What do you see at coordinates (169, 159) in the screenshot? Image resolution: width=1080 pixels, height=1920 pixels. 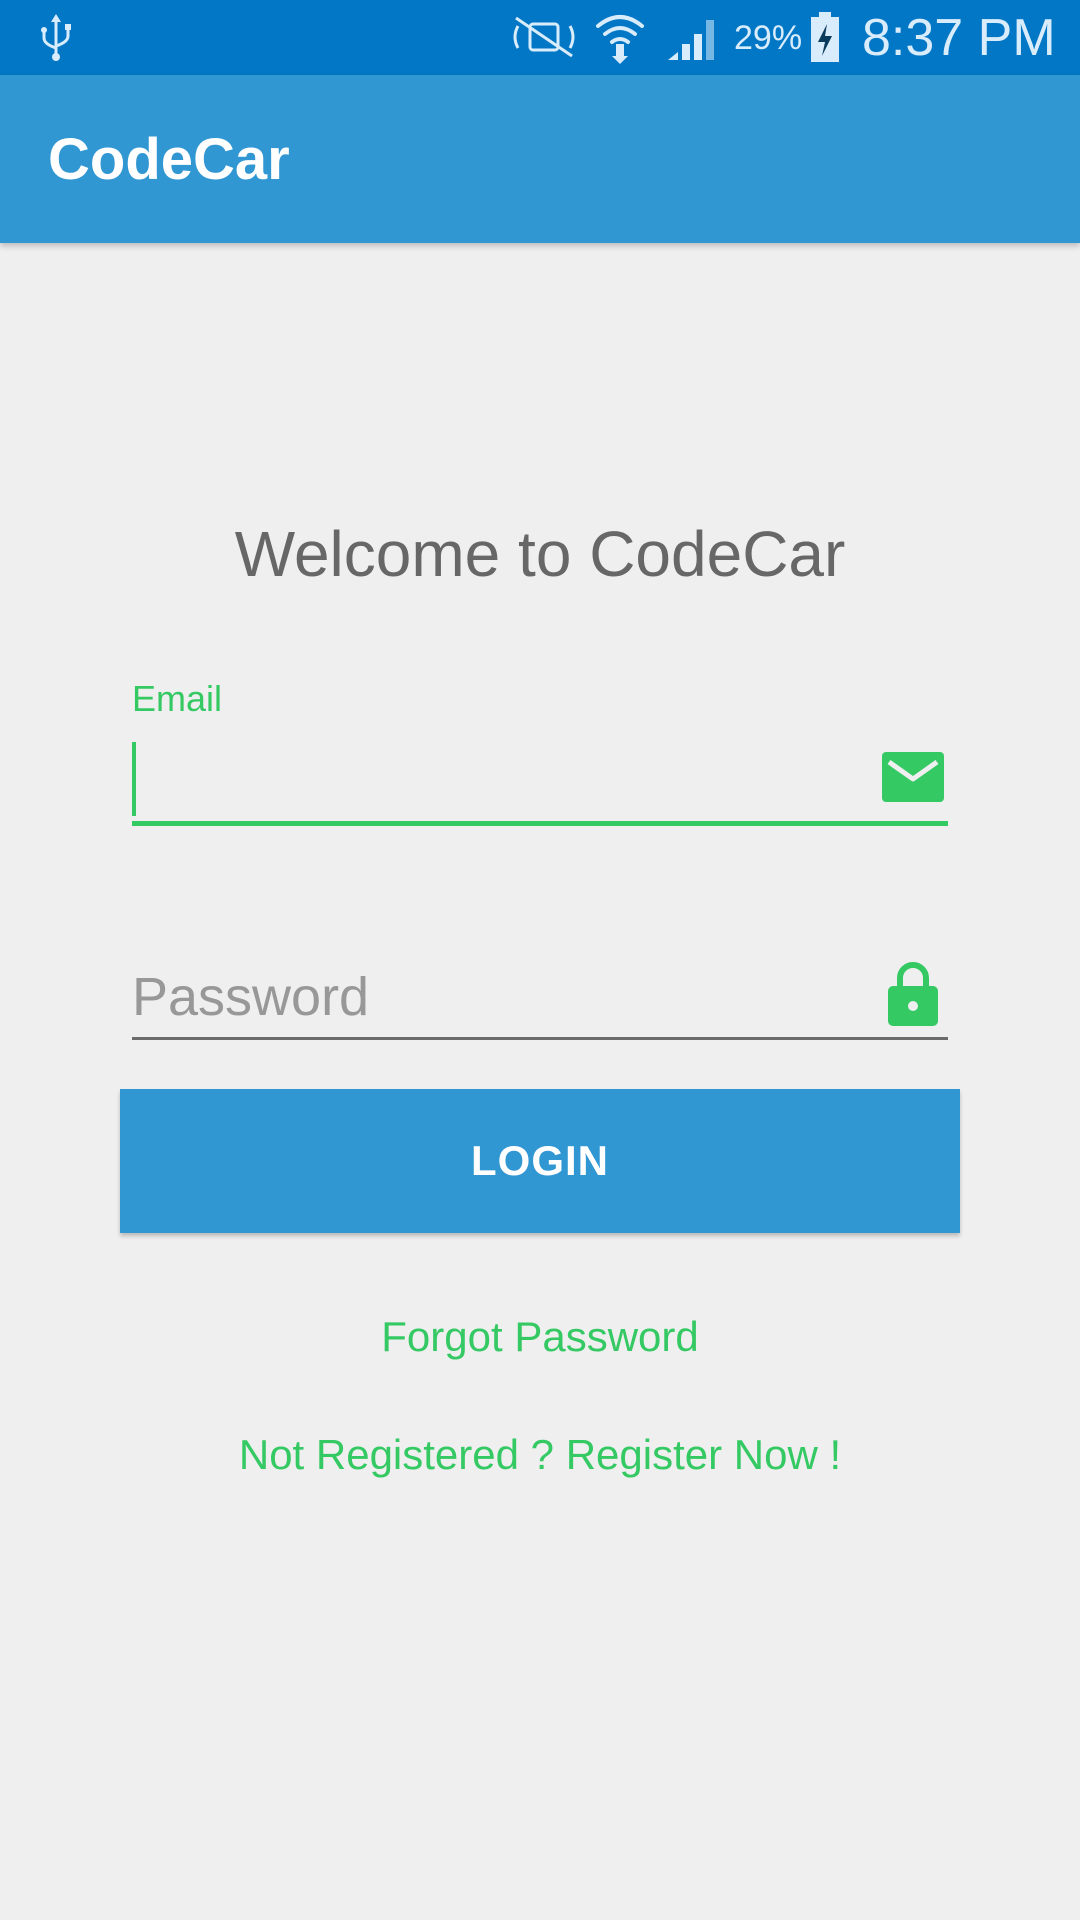 I see `app-title: CodeCar` at bounding box center [169, 159].